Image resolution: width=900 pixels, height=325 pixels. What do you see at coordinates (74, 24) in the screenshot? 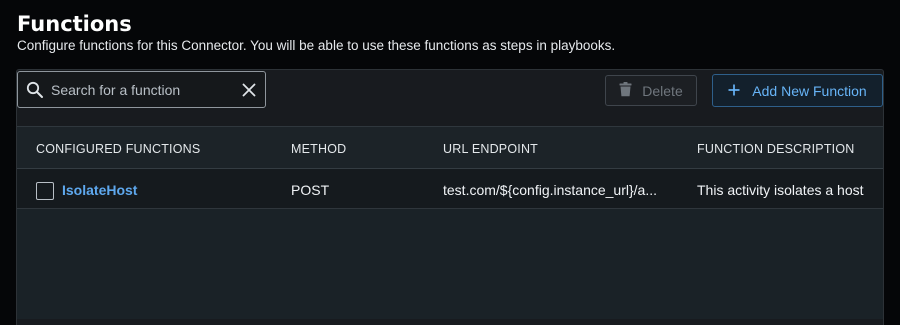
I see `page-title: Functions` at bounding box center [74, 24].